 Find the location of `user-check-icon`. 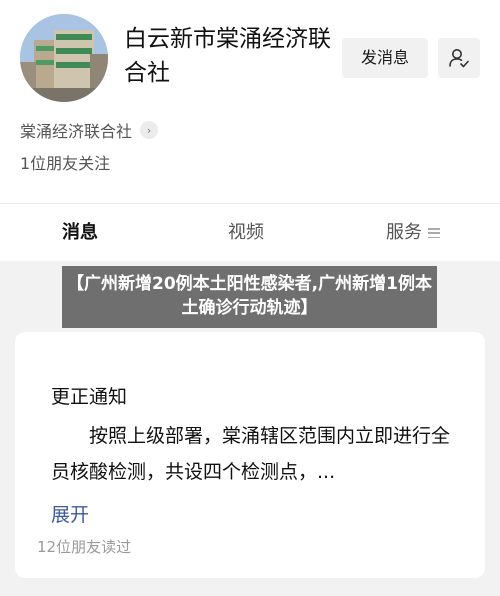

user-check-icon is located at coordinates (459, 58).